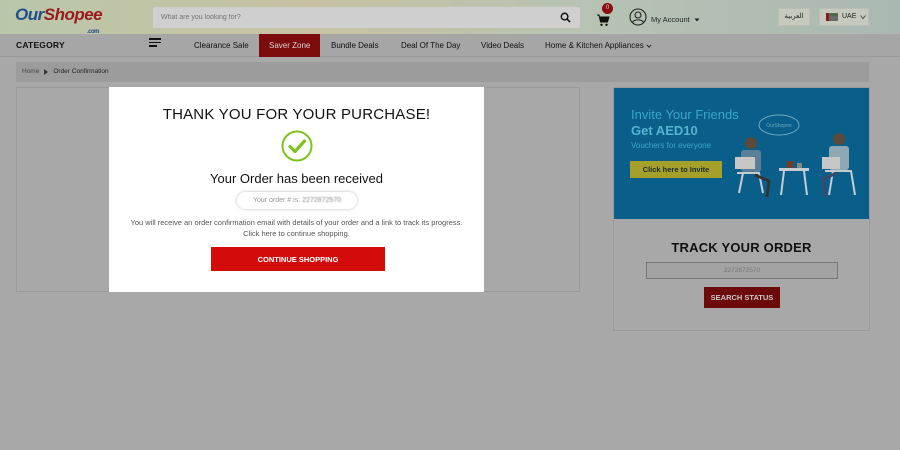 The height and width of the screenshot is (450, 900). I want to click on cart-icon, so click(603, 20).